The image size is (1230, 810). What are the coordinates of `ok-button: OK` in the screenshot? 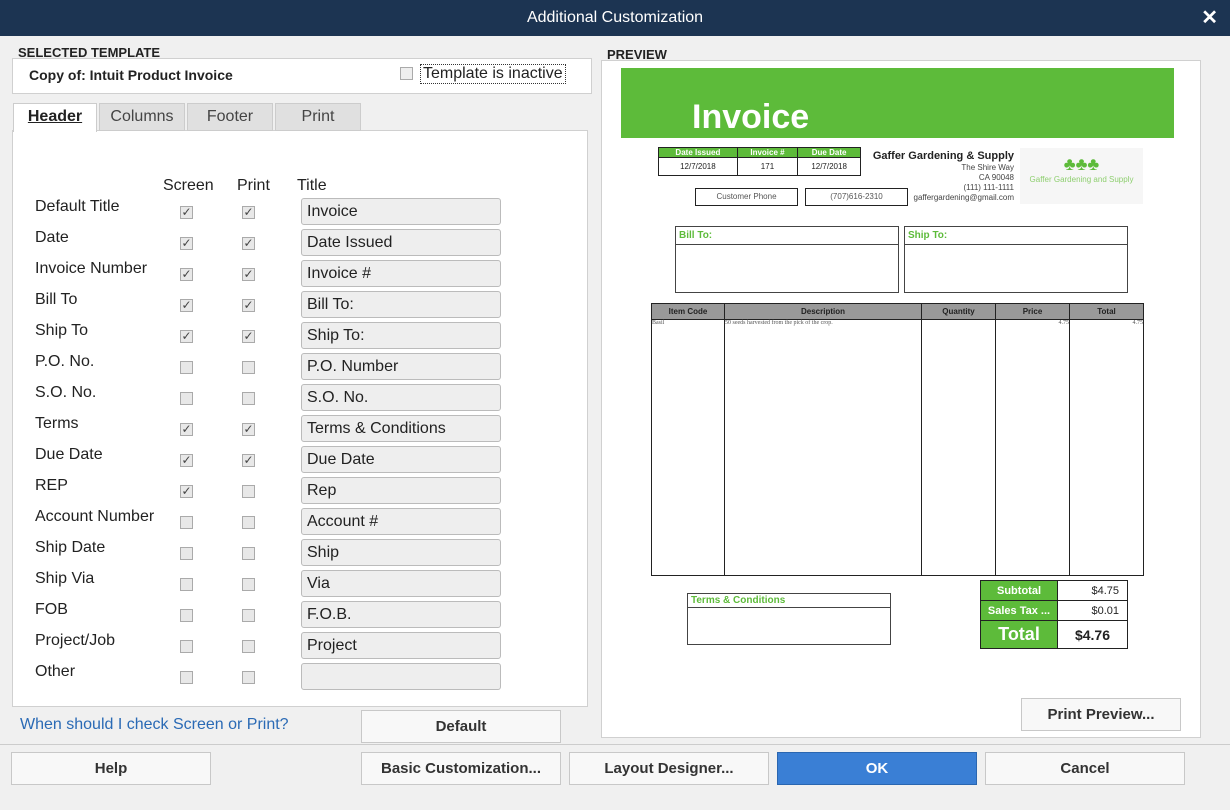 It's located at (877, 768).